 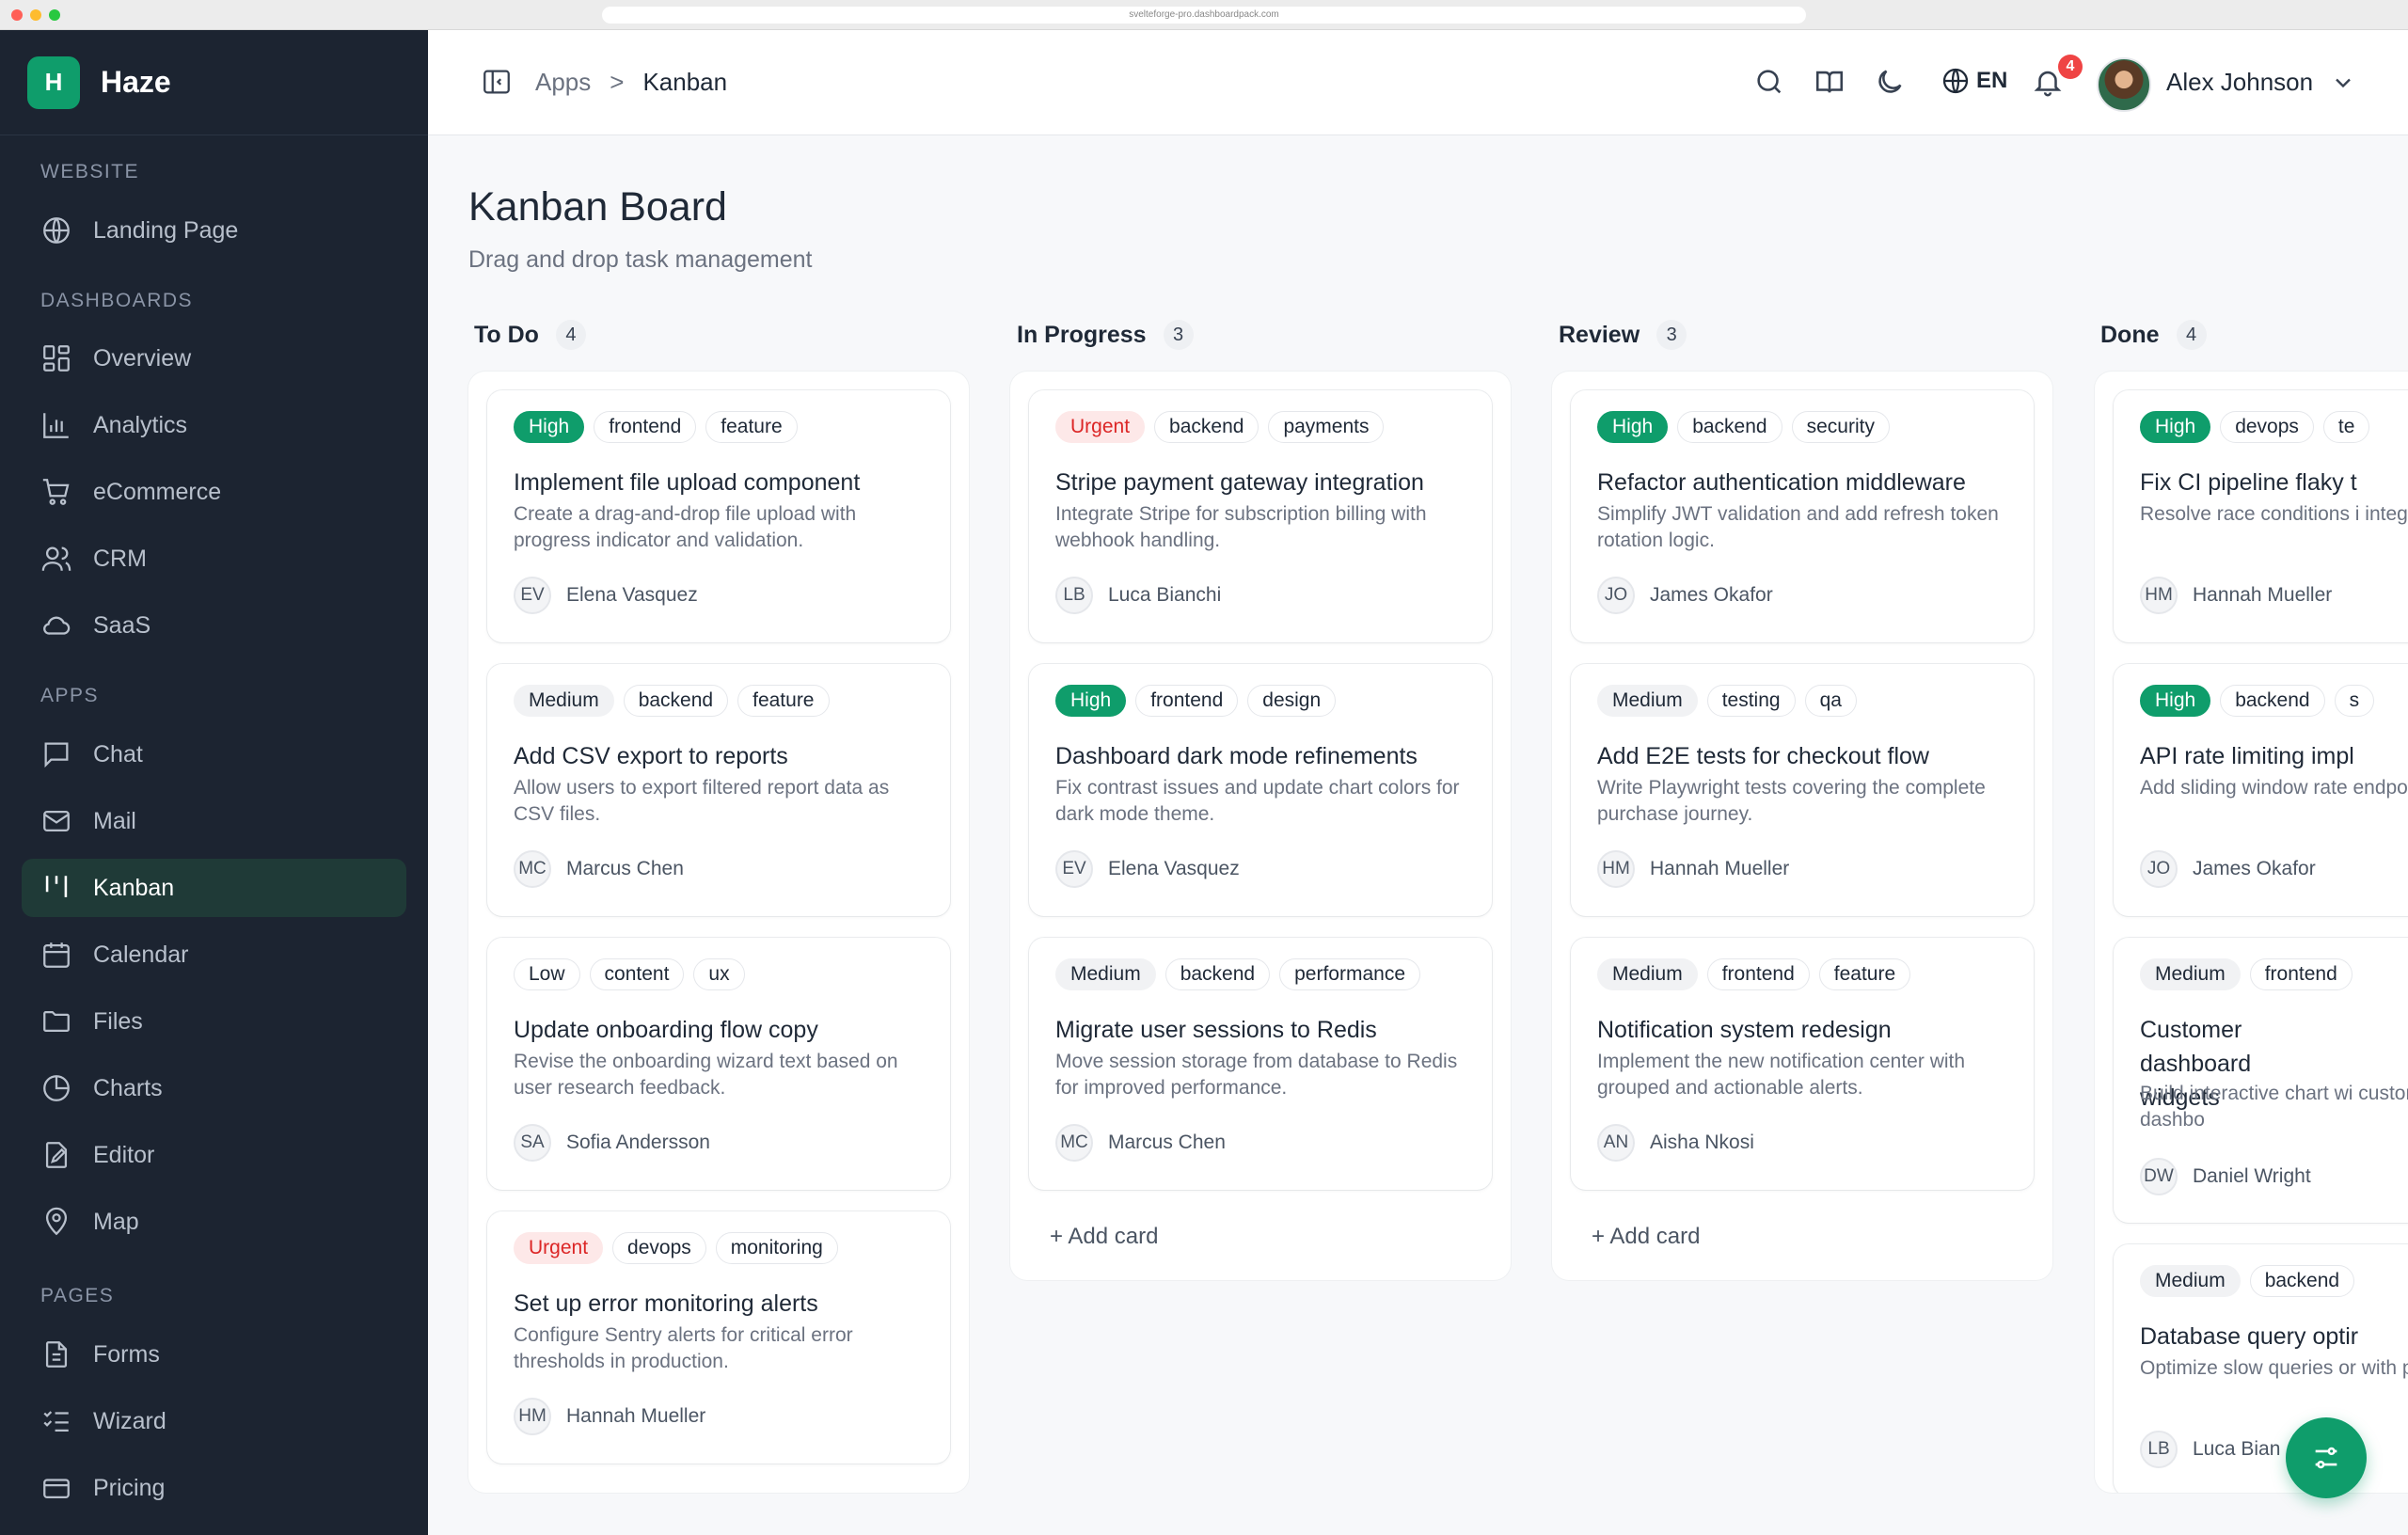 I want to click on maximize-window-button, so click(x=55, y=15).